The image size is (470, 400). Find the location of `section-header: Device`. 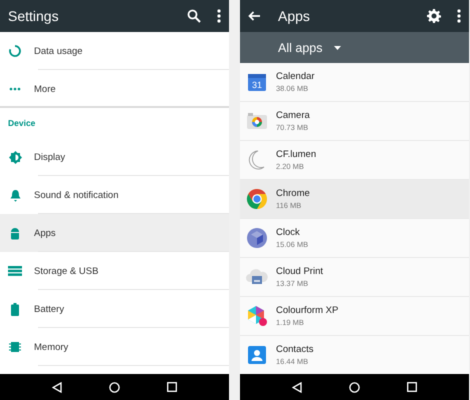

section-header: Device is located at coordinates (22, 123).